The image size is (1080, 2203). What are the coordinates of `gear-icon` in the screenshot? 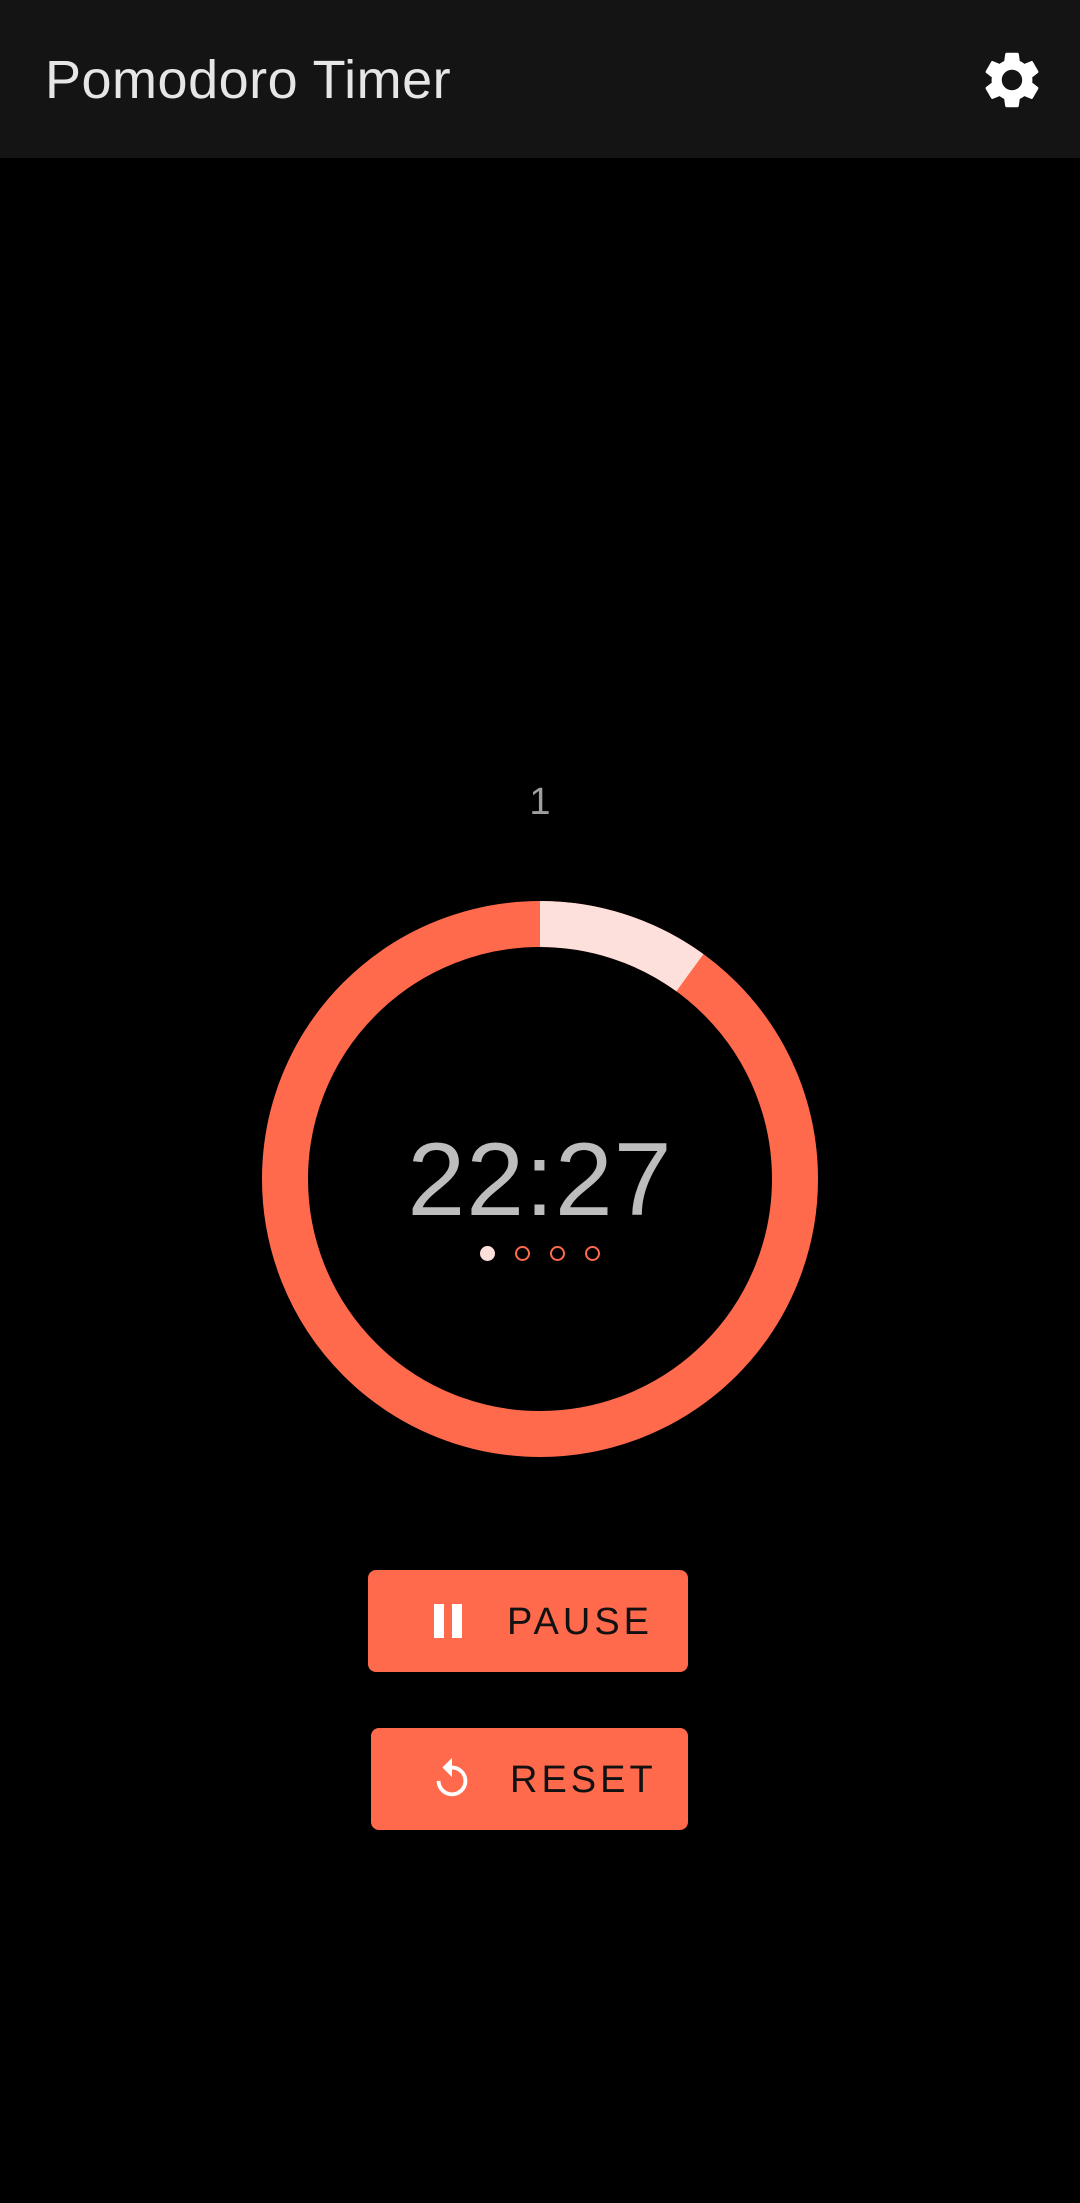 It's located at (1012, 80).